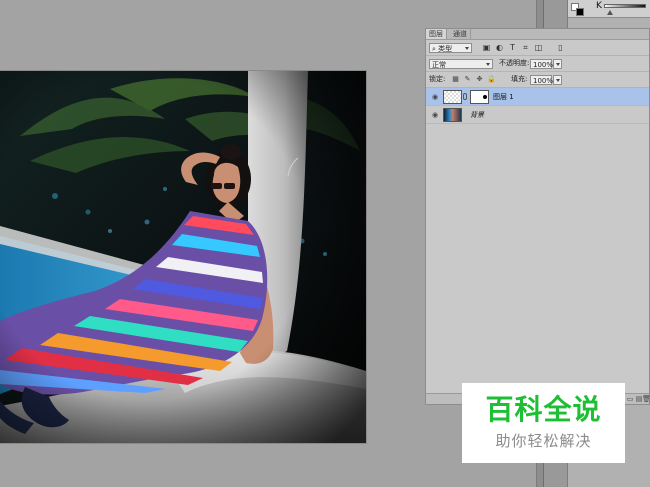  I want to click on background-layer-thumbnail, so click(452, 115).